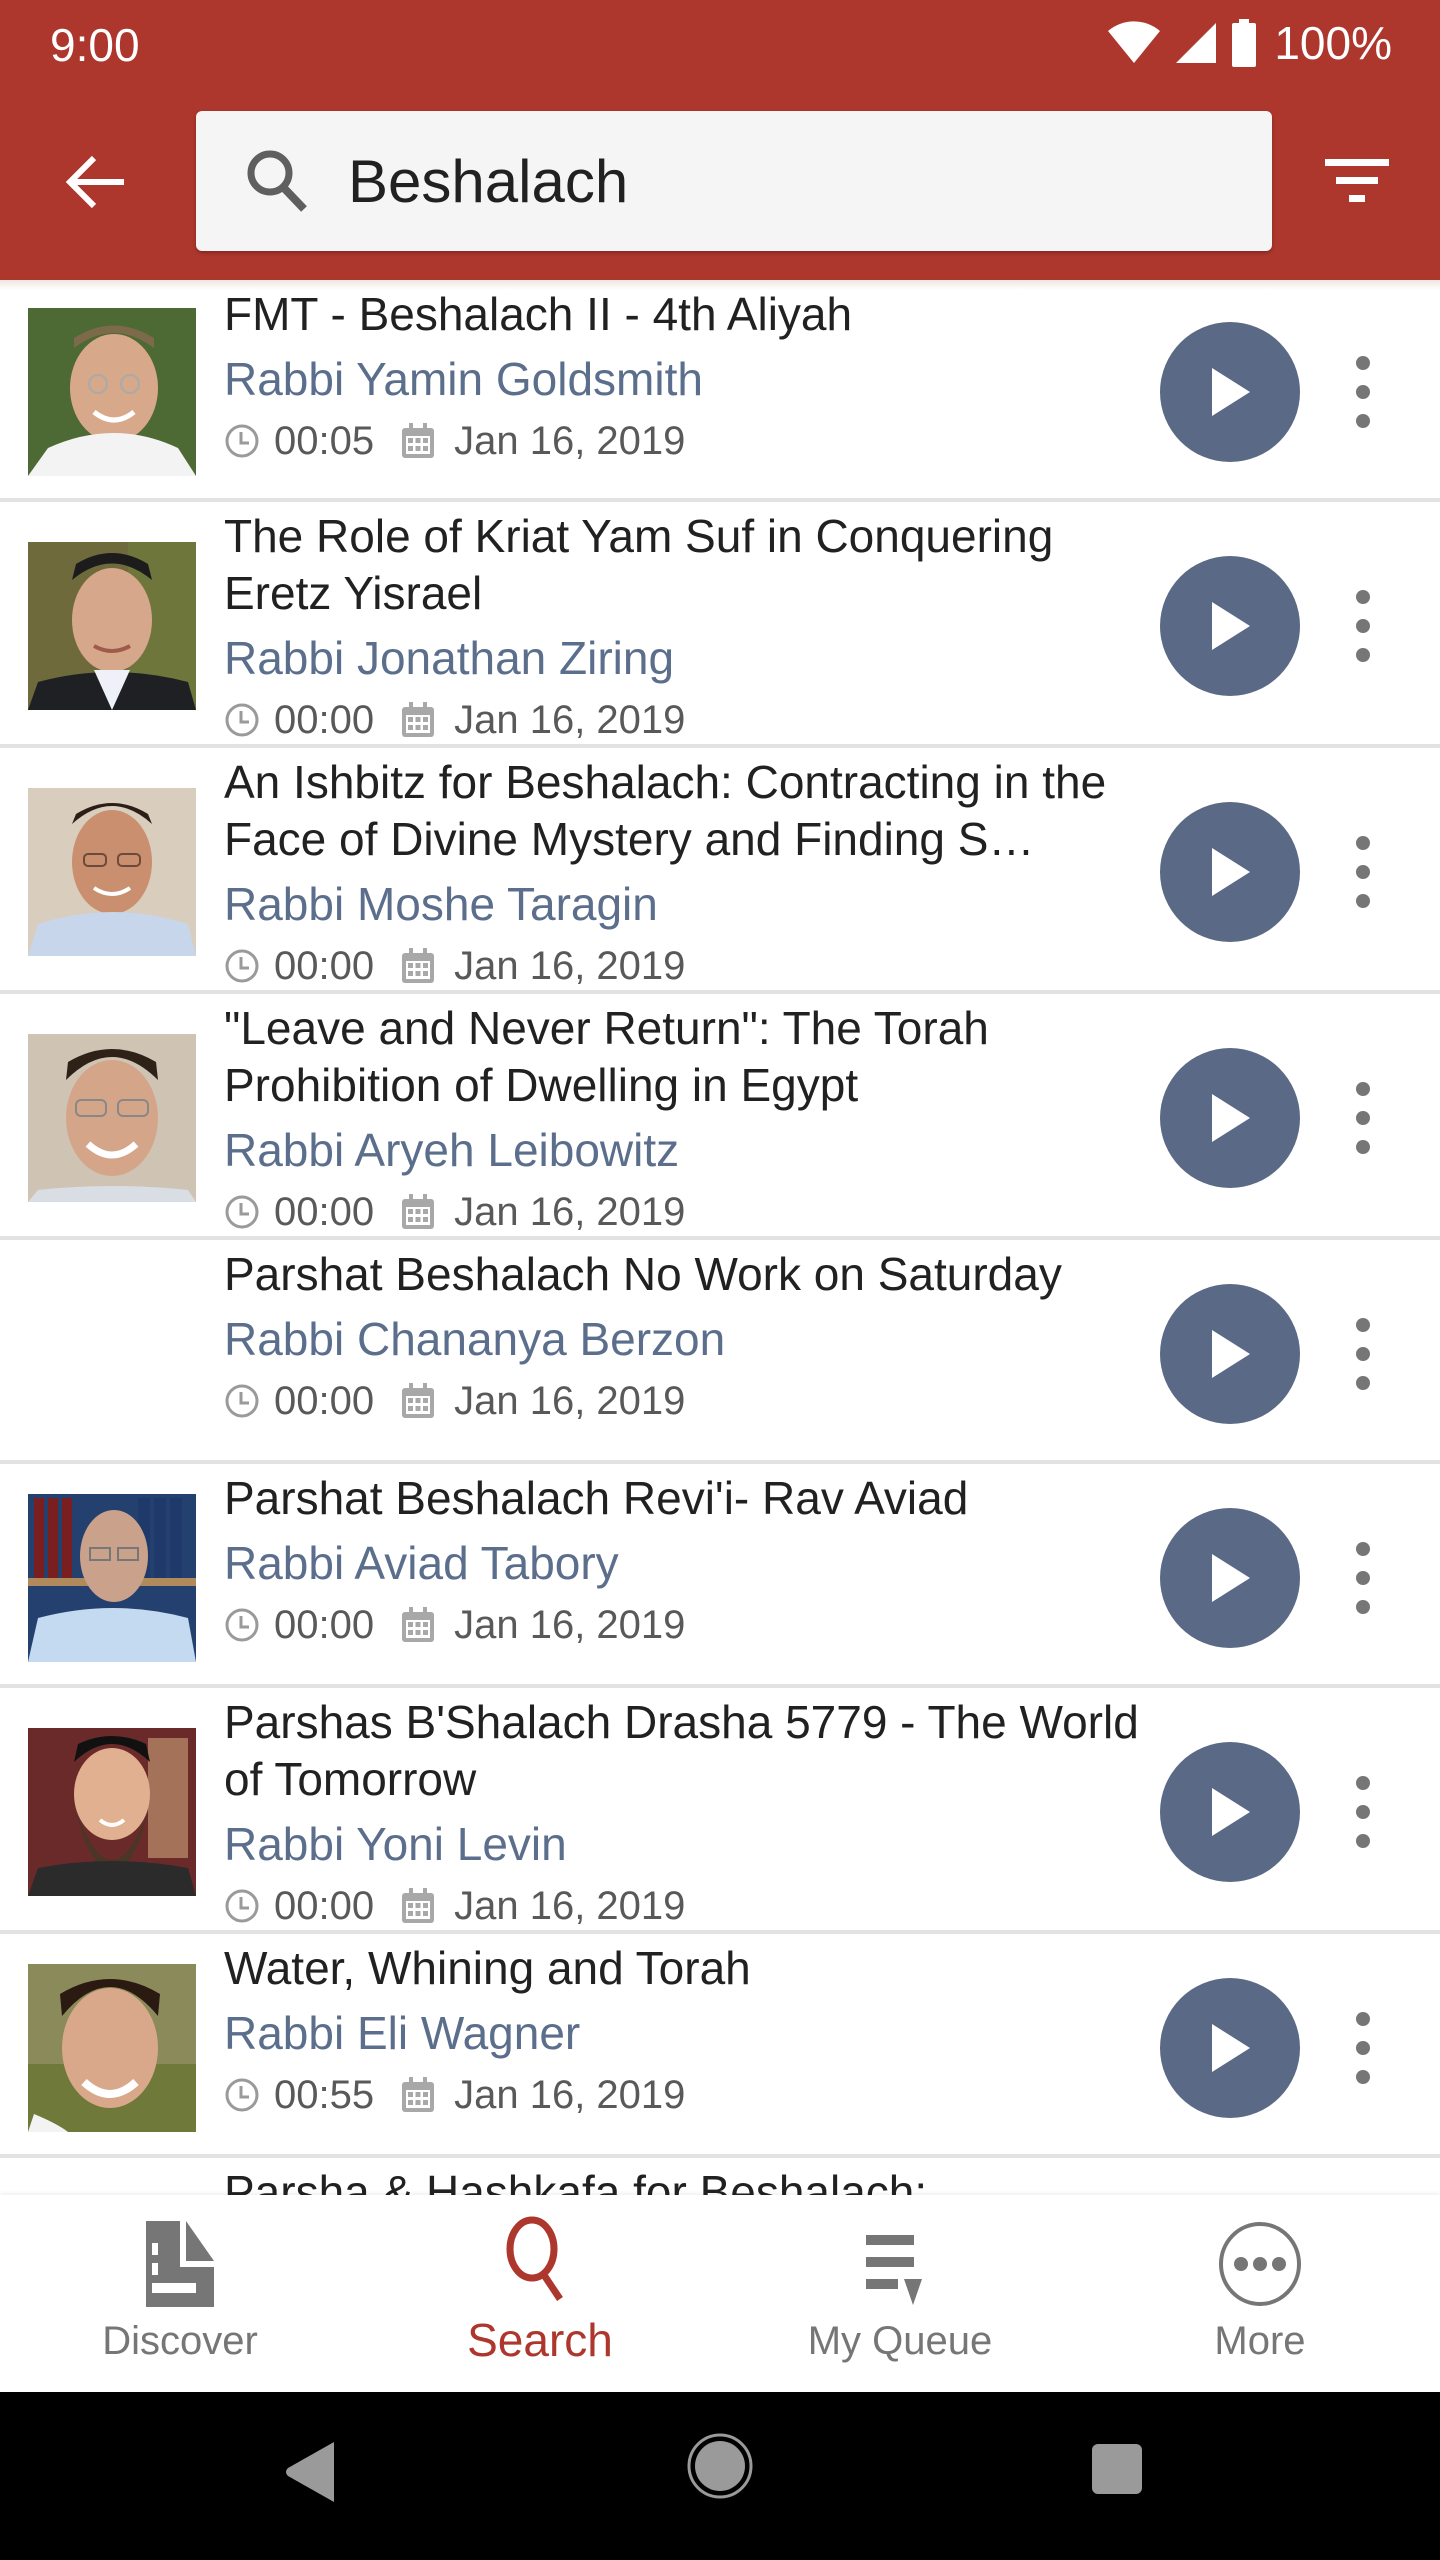 The width and height of the screenshot is (1440, 2560). Describe the element at coordinates (180, 2341) in the screenshot. I see `nav-label: Discover` at that location.